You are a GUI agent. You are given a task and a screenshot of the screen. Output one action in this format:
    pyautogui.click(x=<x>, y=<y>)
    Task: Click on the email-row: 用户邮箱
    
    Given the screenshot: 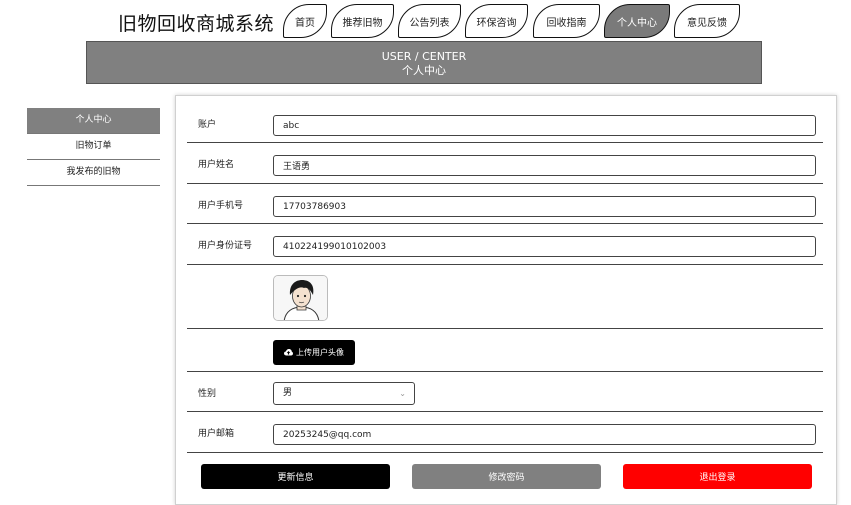 What is the action you would take?
    pyautogui.click(x=505, y=432)
    